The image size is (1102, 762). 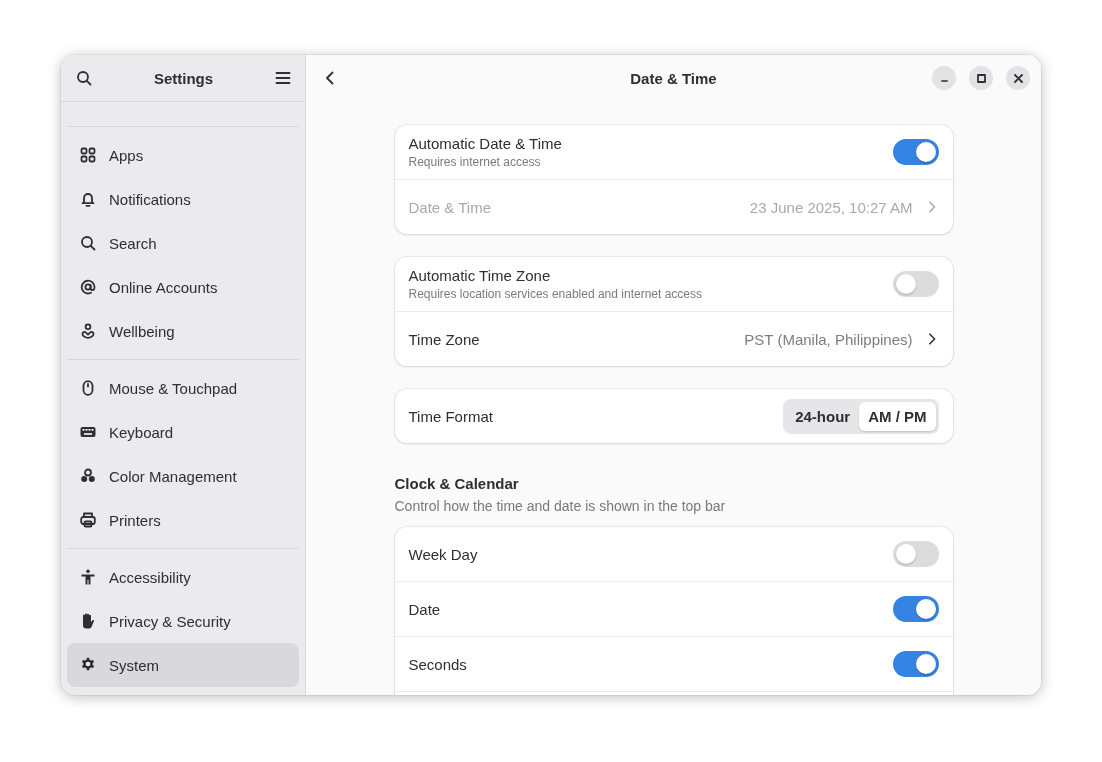 I want to click on sidebar-item: Wellbeing, so click(x=183, y=331).